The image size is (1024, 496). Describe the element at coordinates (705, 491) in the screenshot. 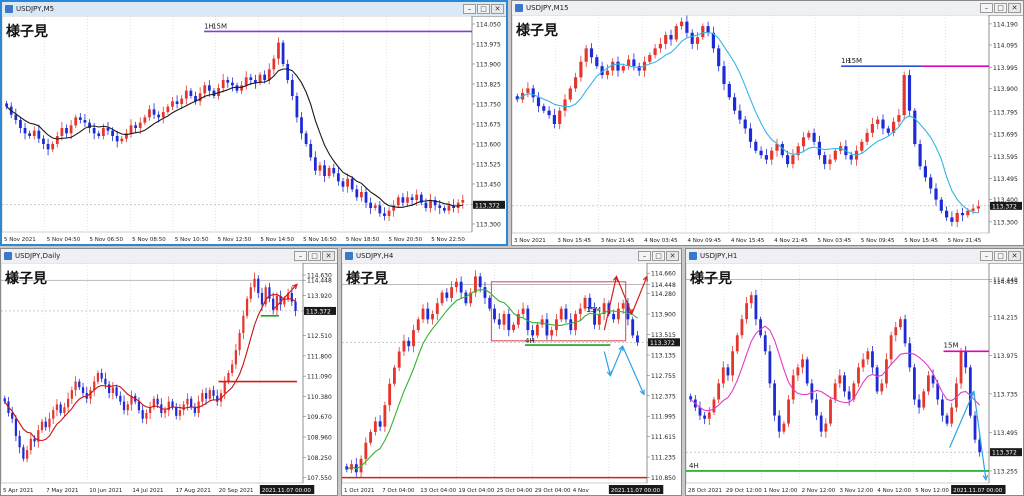

I see `x-tick-label: 28 Oct 2021` at that location.